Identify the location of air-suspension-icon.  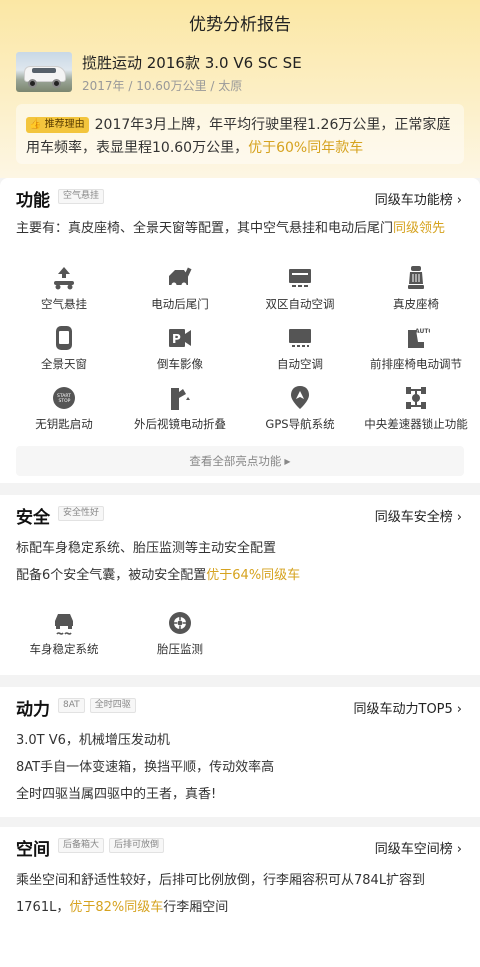
(64, 278).